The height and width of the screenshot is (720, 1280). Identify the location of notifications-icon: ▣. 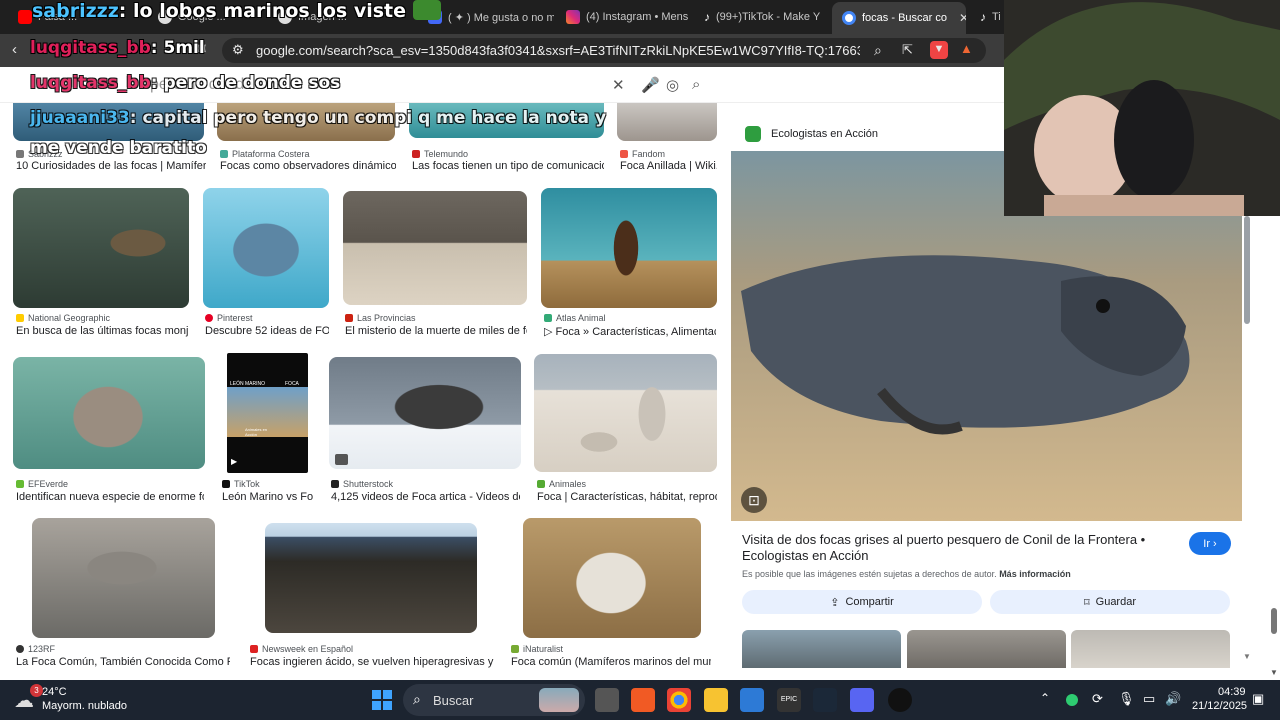
(1258, 699).